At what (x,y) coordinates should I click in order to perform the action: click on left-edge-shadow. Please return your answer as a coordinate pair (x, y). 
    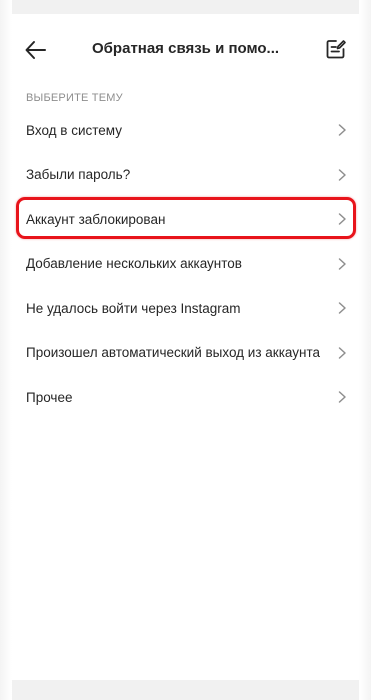
    Looking at the image, I should click on (6, 350).